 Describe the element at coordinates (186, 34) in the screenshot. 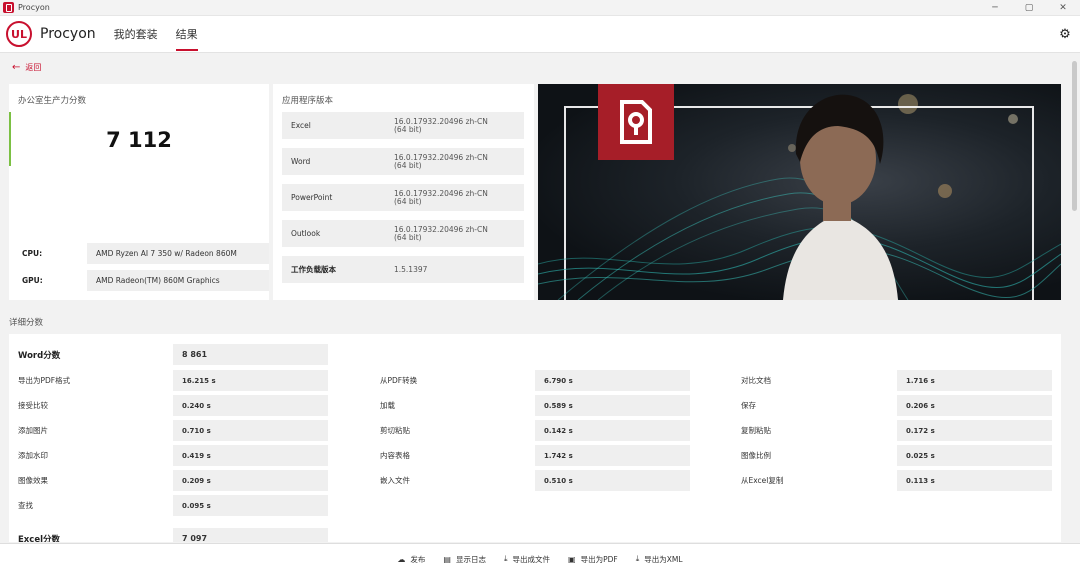

I see `tab-results: 结果` at that location.